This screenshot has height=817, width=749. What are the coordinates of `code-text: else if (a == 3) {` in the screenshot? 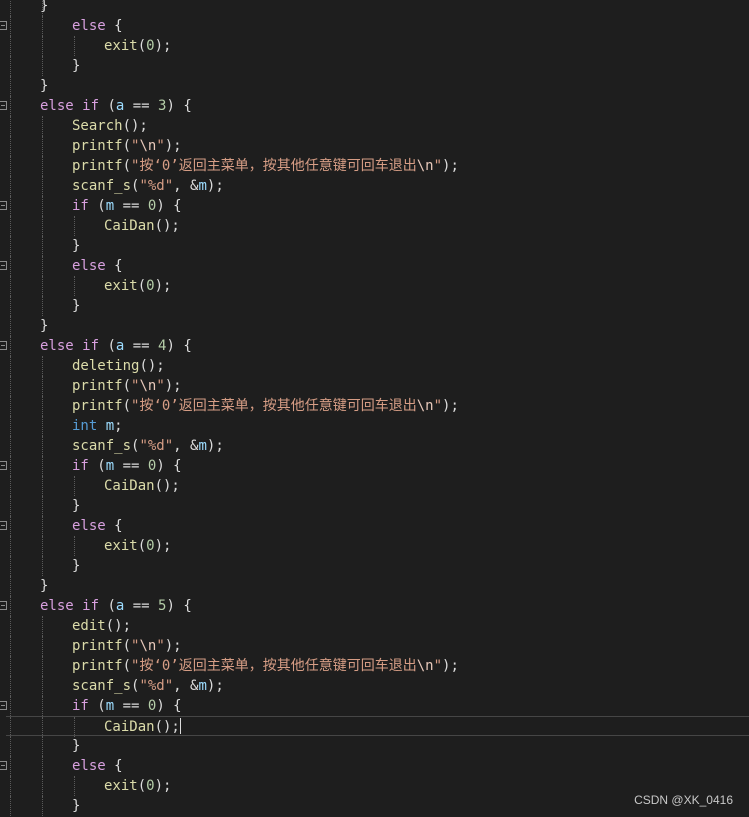 It's located at (116, 106).